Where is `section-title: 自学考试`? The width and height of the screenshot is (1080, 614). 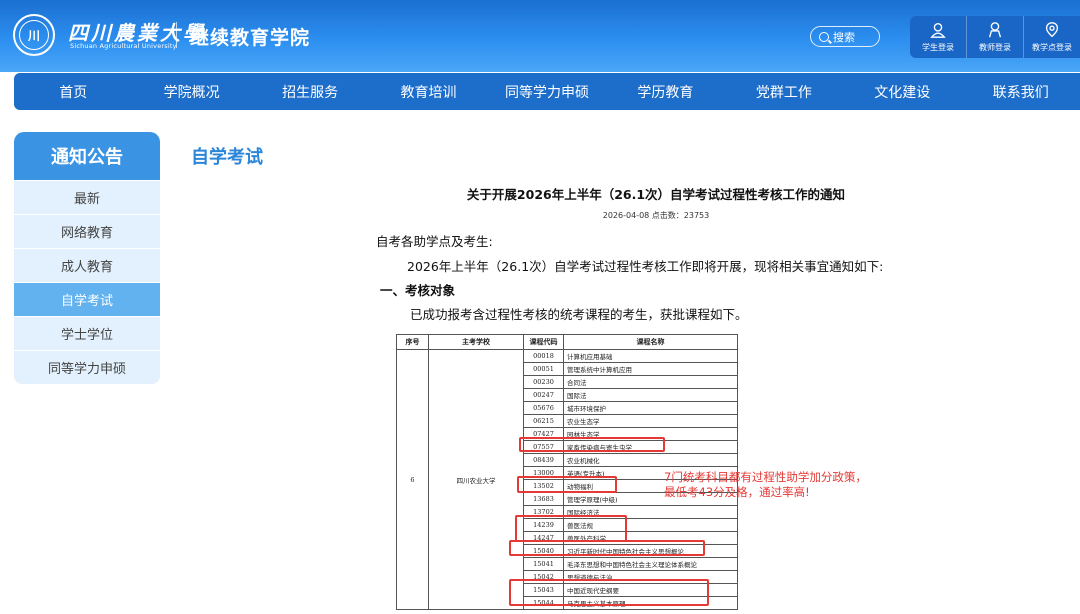
section-title: 自学考试 is located at coordinates (227, 157).